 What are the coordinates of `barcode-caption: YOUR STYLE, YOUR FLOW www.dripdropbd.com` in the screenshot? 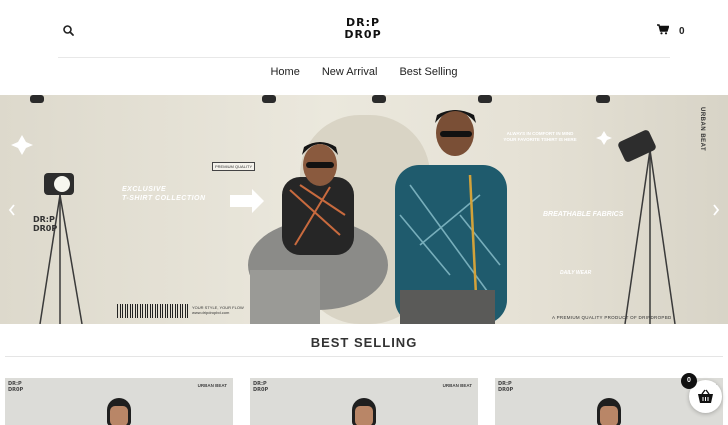 It's located at (218, 310).